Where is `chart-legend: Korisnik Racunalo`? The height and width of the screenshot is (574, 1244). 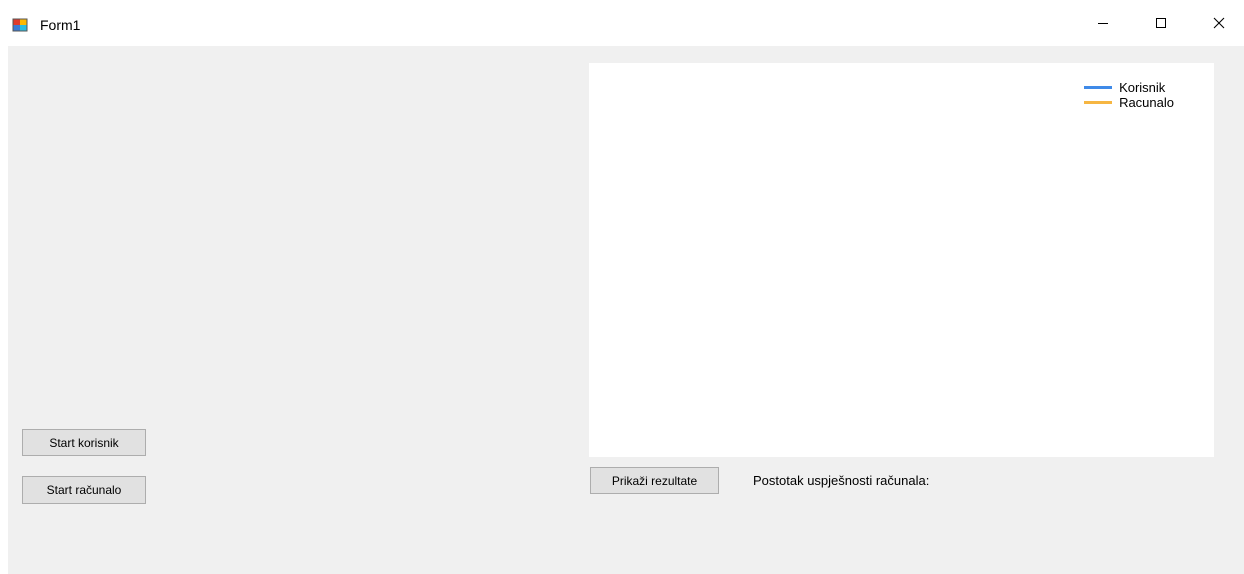
chart-legend: Korisnik Racunalo is located at coordinates (1129, 95).